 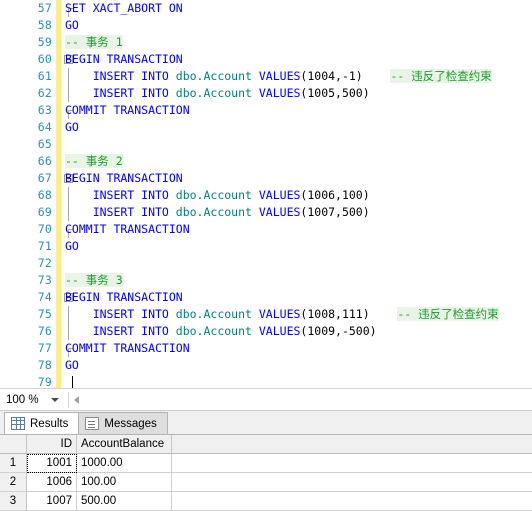 I want to click on tab-messages-label: Messages, so click(x=130, y=423).